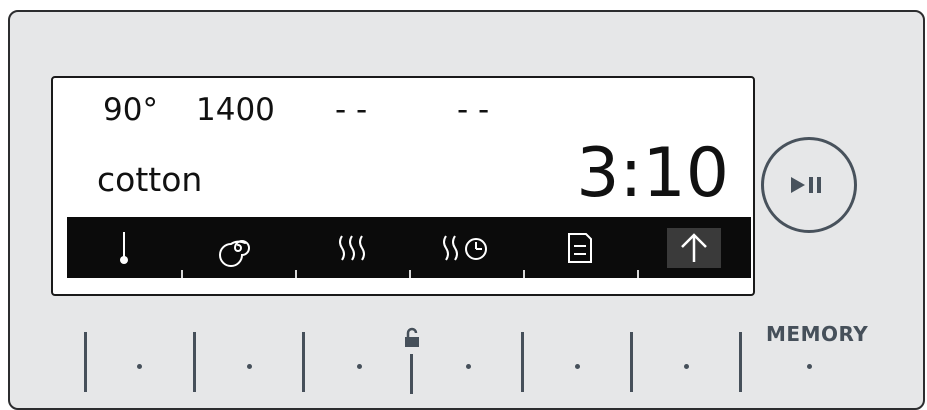  I want to click on temperature-option, so click(124, 247).